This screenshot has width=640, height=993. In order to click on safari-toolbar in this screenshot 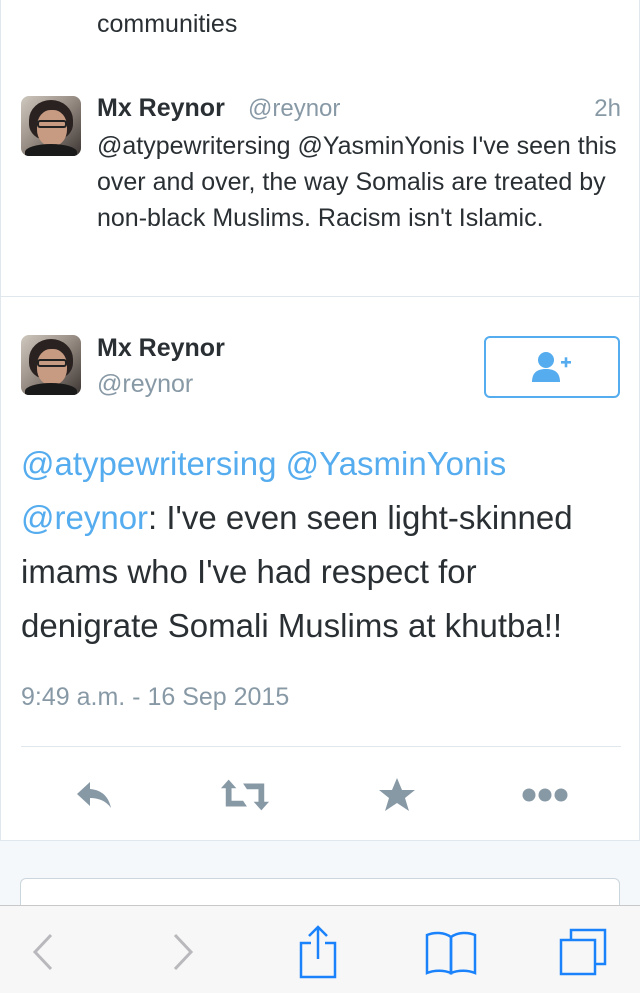, I will do `click(320, 949)`.